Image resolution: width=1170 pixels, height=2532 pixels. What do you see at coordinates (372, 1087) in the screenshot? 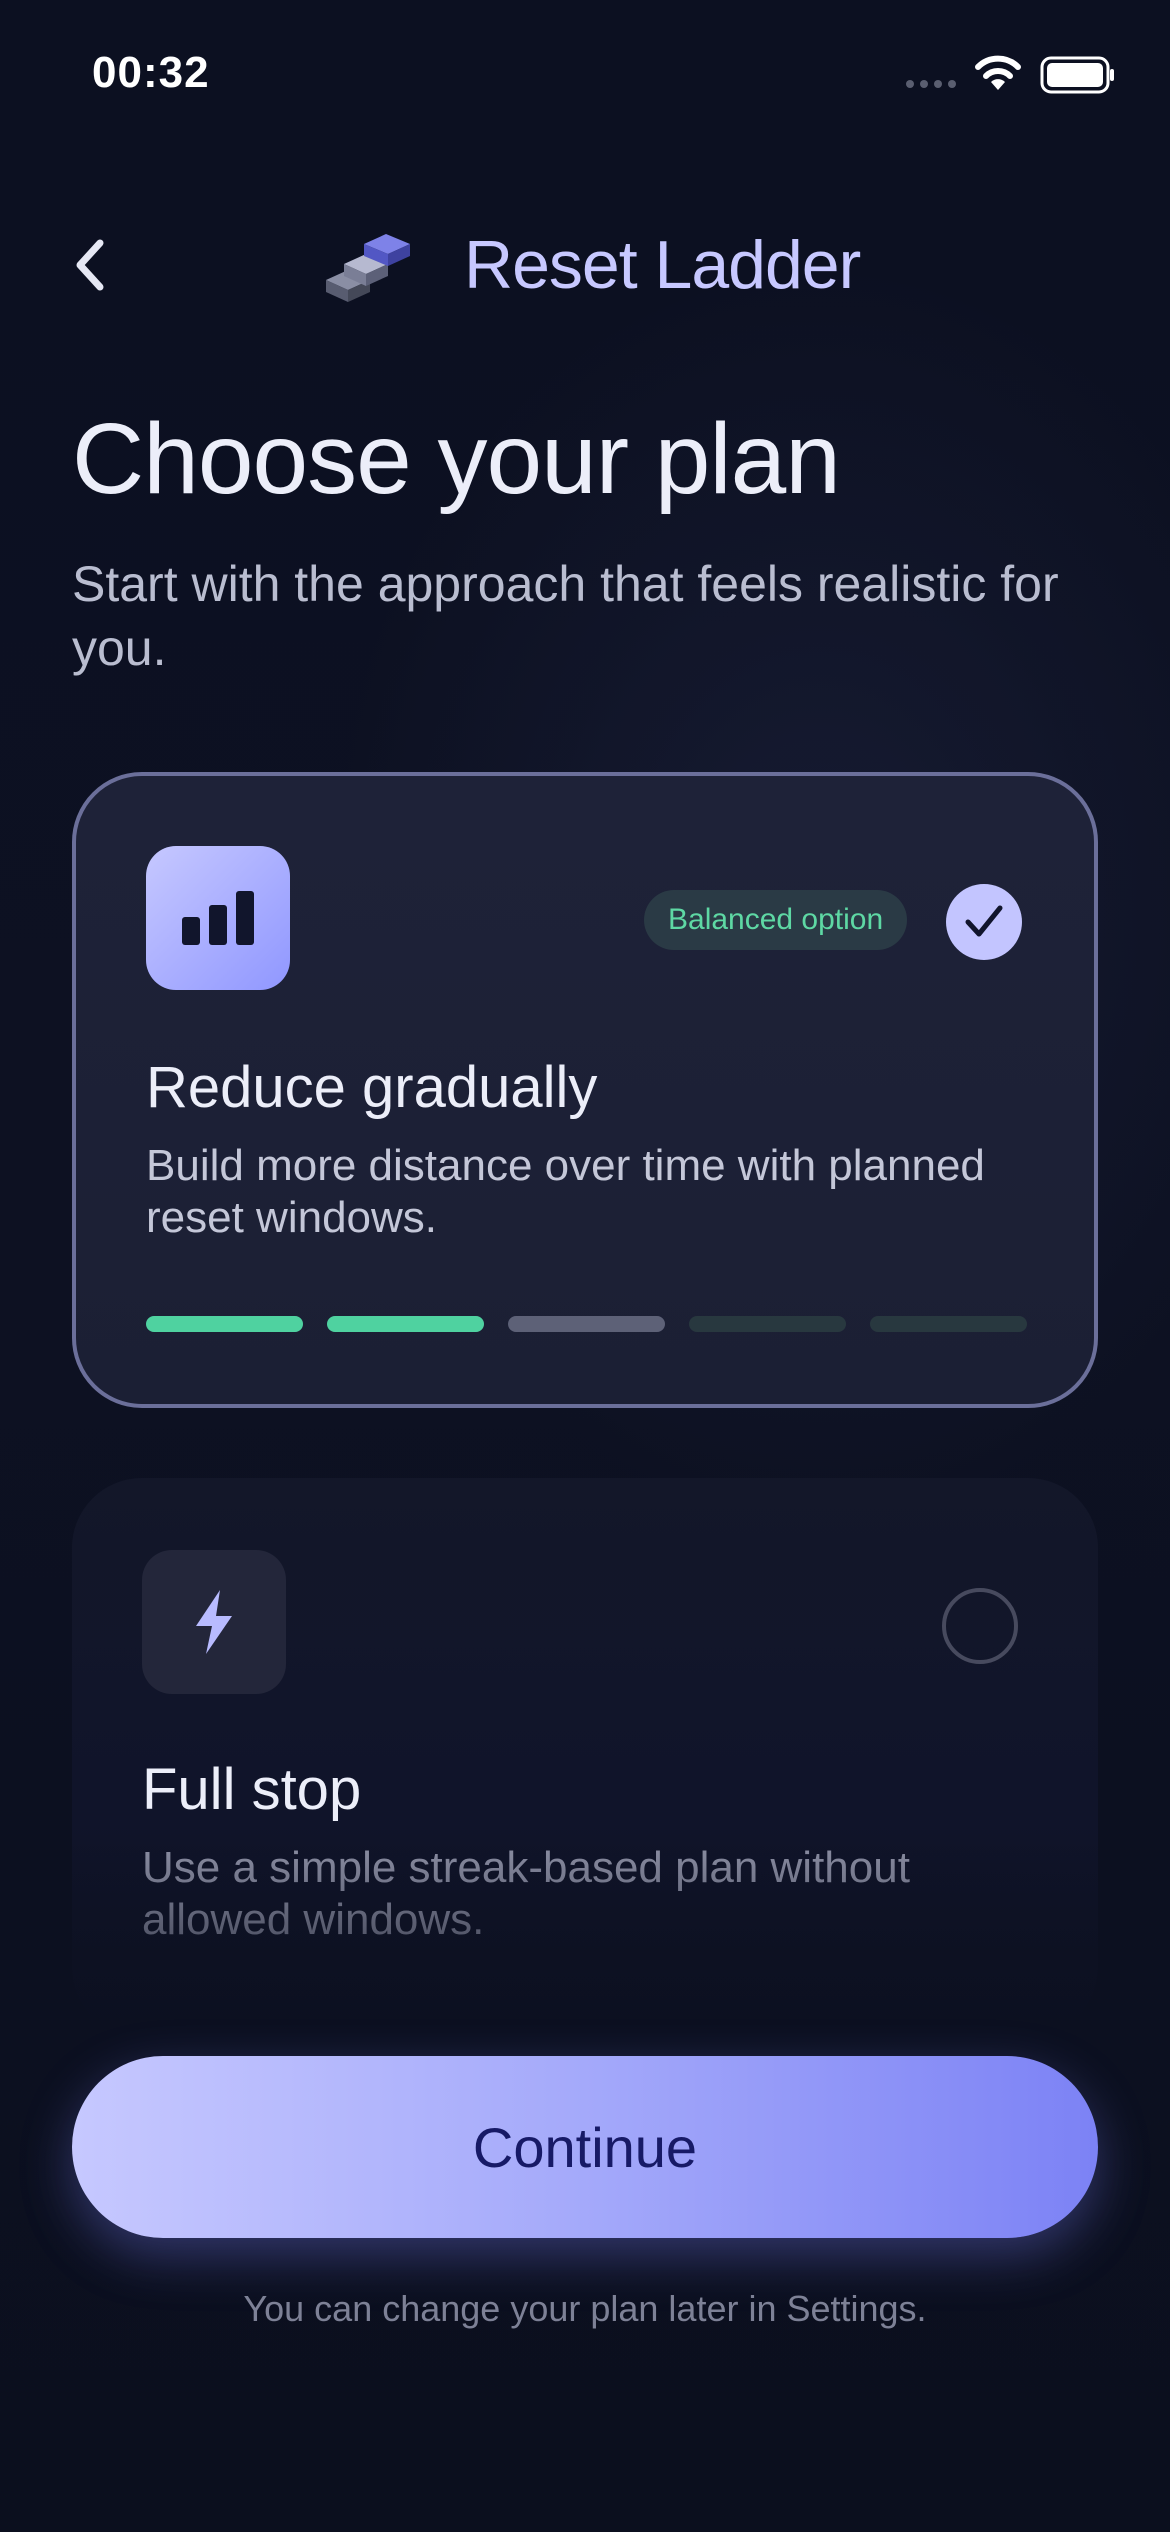
I see `plan-name: Reduce gradually` at bounding box center [372, 1087].